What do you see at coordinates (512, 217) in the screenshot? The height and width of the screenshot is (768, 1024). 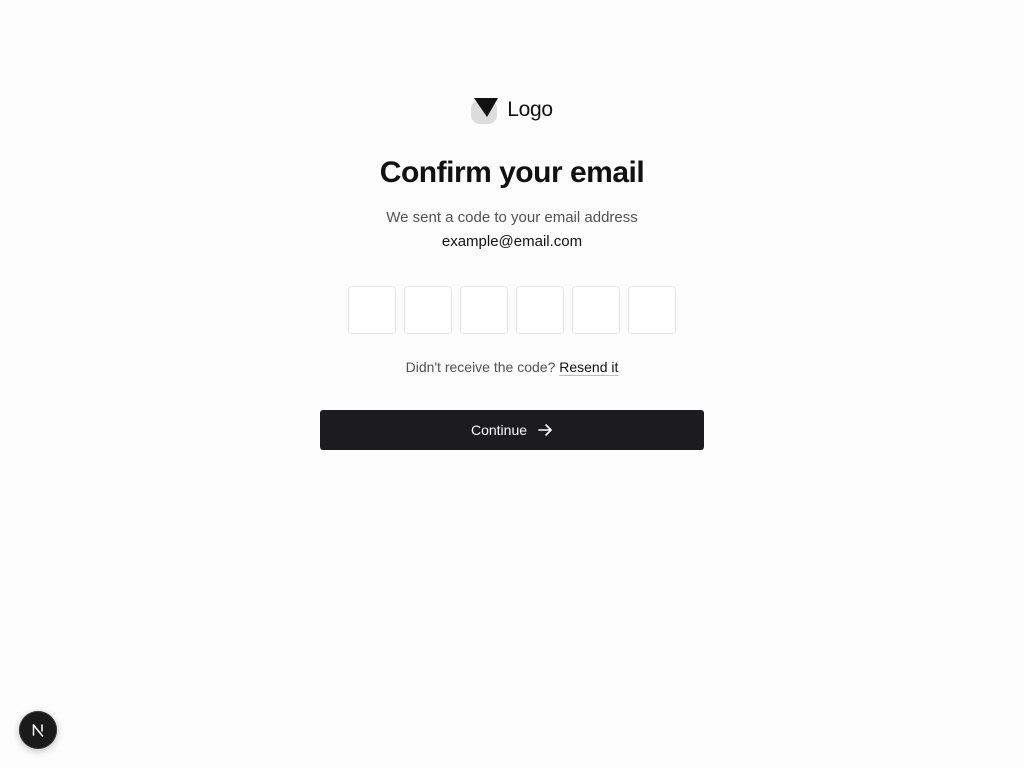 I see `page-subtitle: We sent a code to your email address` at bounding box center [512, 217].